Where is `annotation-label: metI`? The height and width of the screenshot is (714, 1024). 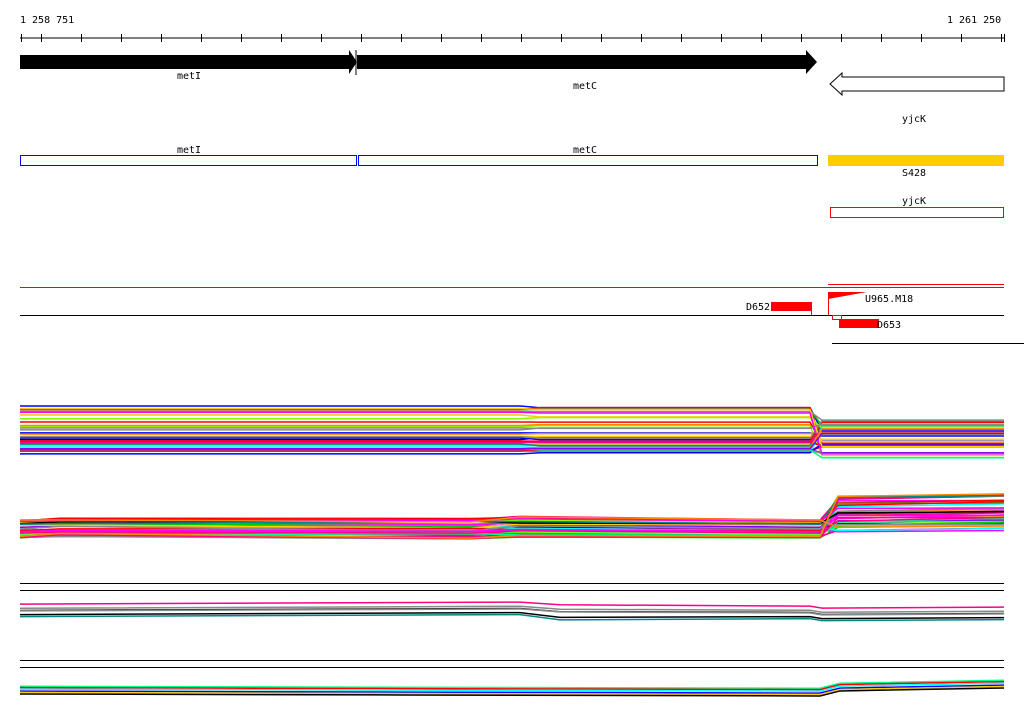
annotation-label: metI is located at coordinates (189, 150).